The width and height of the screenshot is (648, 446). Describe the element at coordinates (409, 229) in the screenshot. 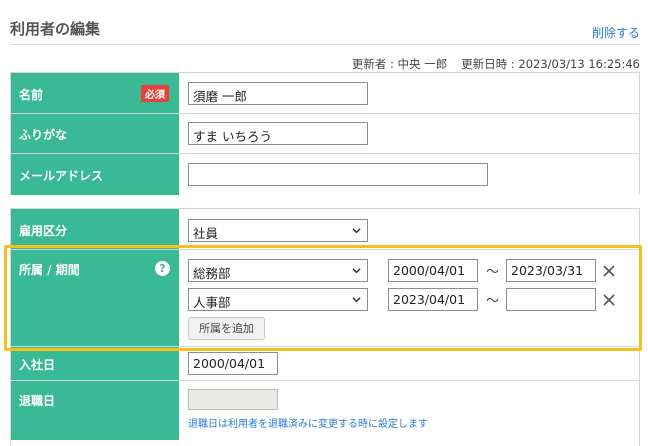

I see `value-cell-employment: 社員` at that location.